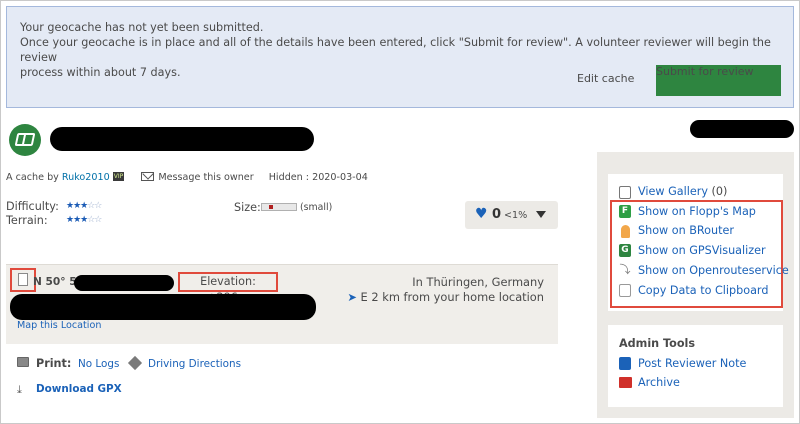 This screenshot has width=800, height=424. Describe the element at coordinates (316, 207) in the screenshot. I see `size-value: (small)` at that location.